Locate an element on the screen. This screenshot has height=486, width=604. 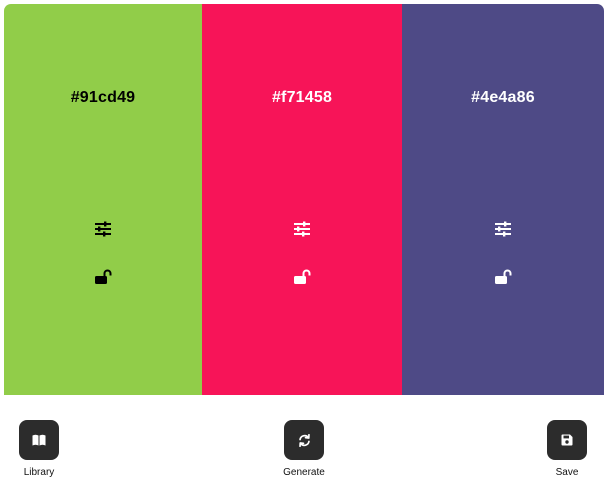
library-tool: Library is located at coordinates (39, 449).